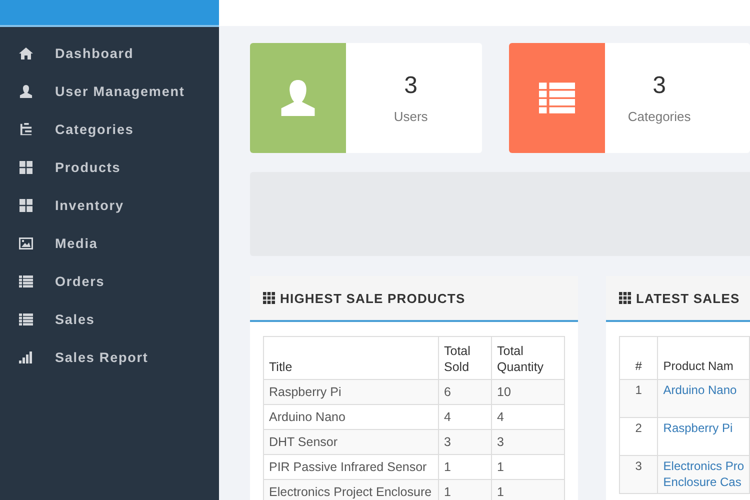 This screenshot has height=500, width=750. What do you see at coordinates (26, 357) in the screenshot?
I see `bar-chart-icon` at bounding box center [26, 357].